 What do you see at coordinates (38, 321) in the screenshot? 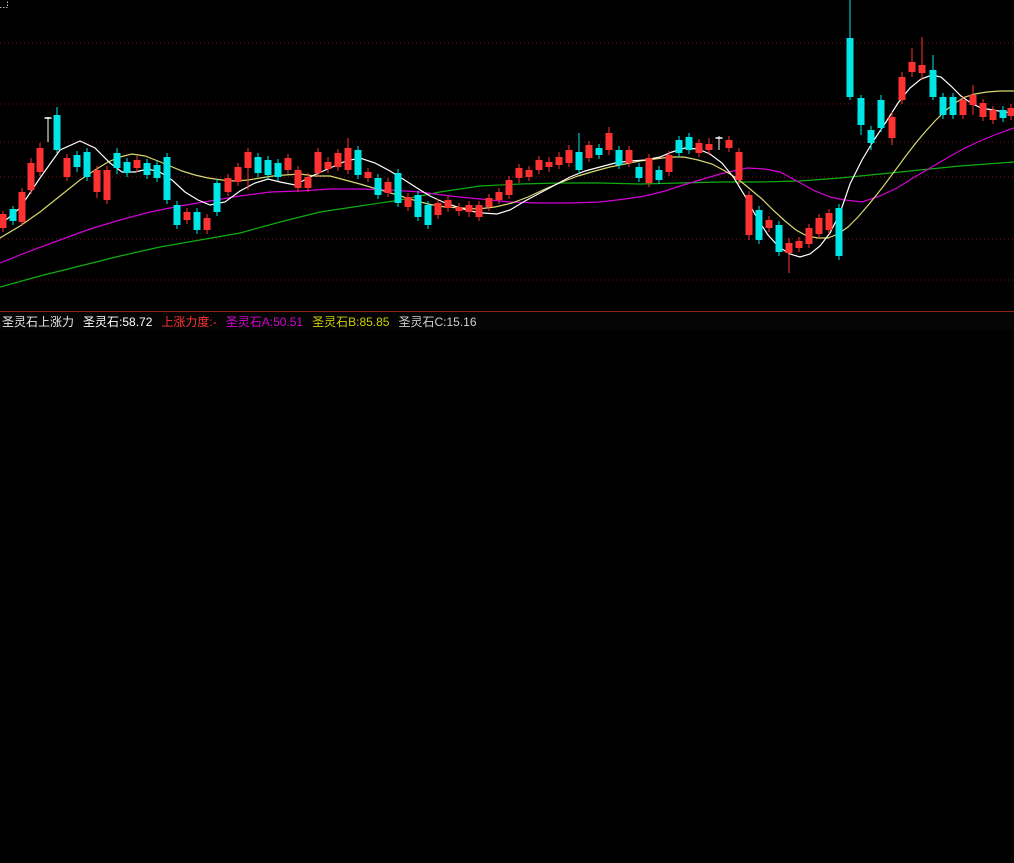
I see `indicator-title: 圣灵石上涨力` at bounding box center [38, 321].